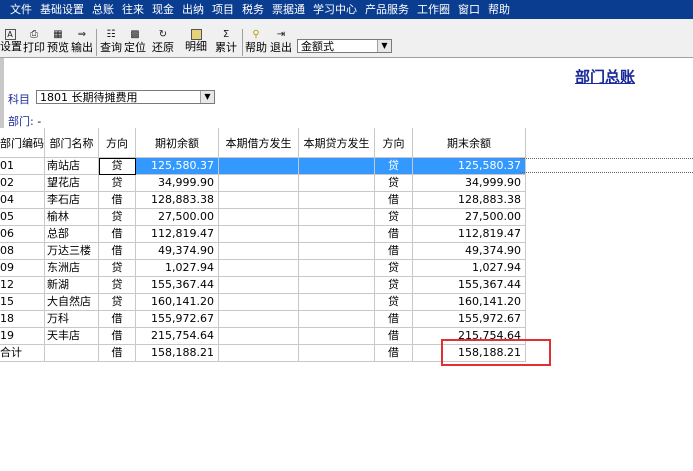  Describe the element at coordinates (18, 9) in the screenshot. I see `menu-item: 文件` at that location.